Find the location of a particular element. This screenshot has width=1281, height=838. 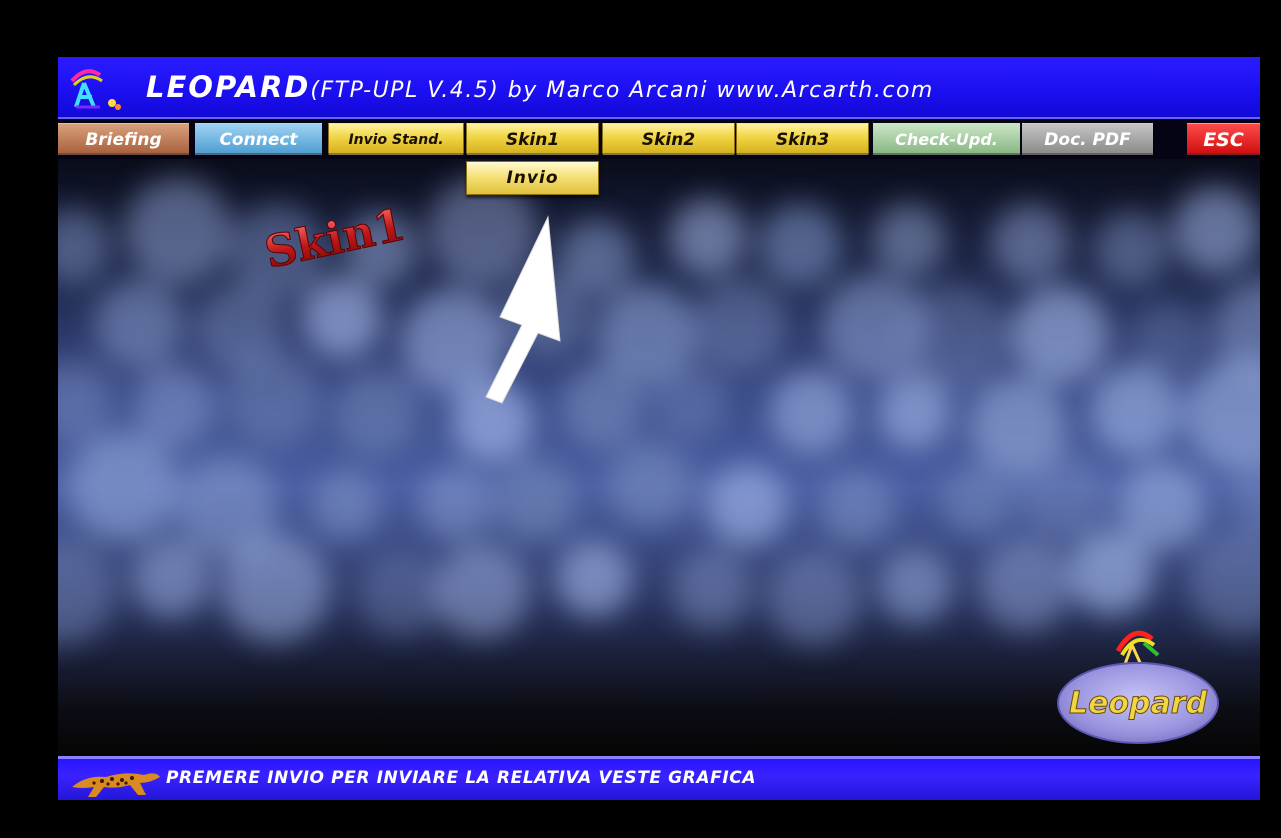

leopard-logo-icon is located at coordinates (95, 89).